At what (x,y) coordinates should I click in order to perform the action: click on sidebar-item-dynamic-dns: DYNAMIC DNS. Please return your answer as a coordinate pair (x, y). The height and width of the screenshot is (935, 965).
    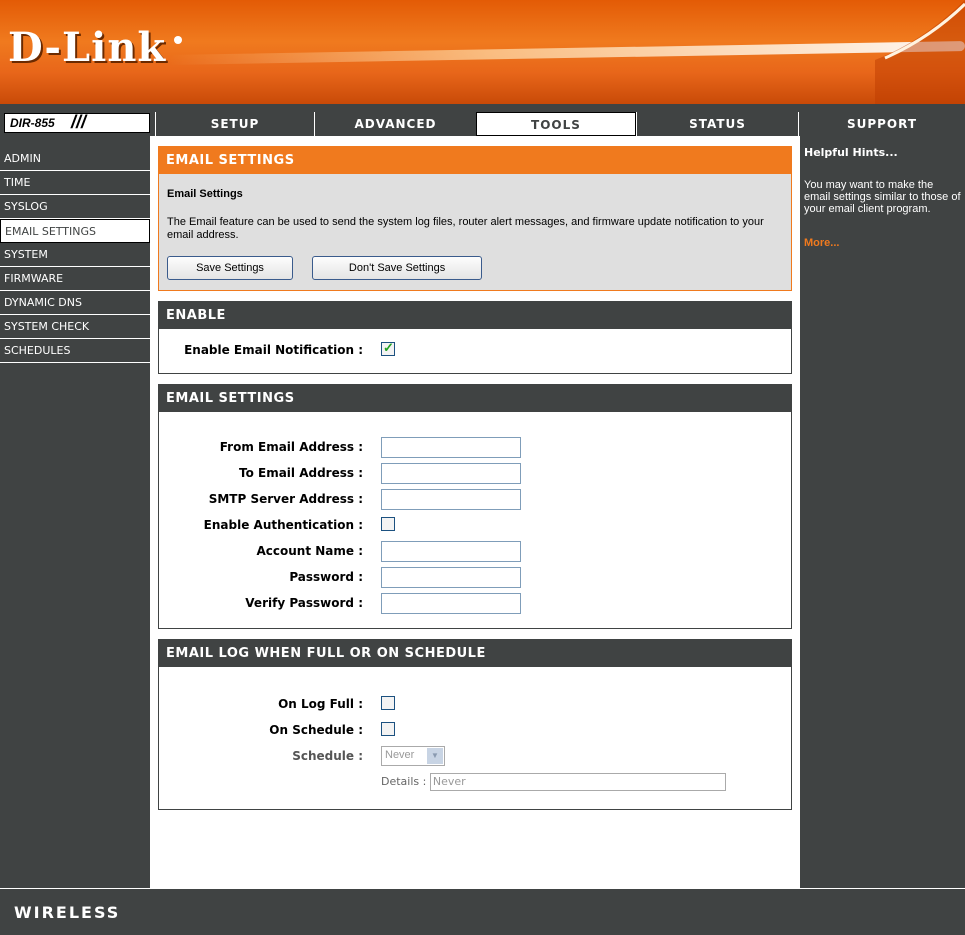
    Looking at the image, I should click on (75, 303).